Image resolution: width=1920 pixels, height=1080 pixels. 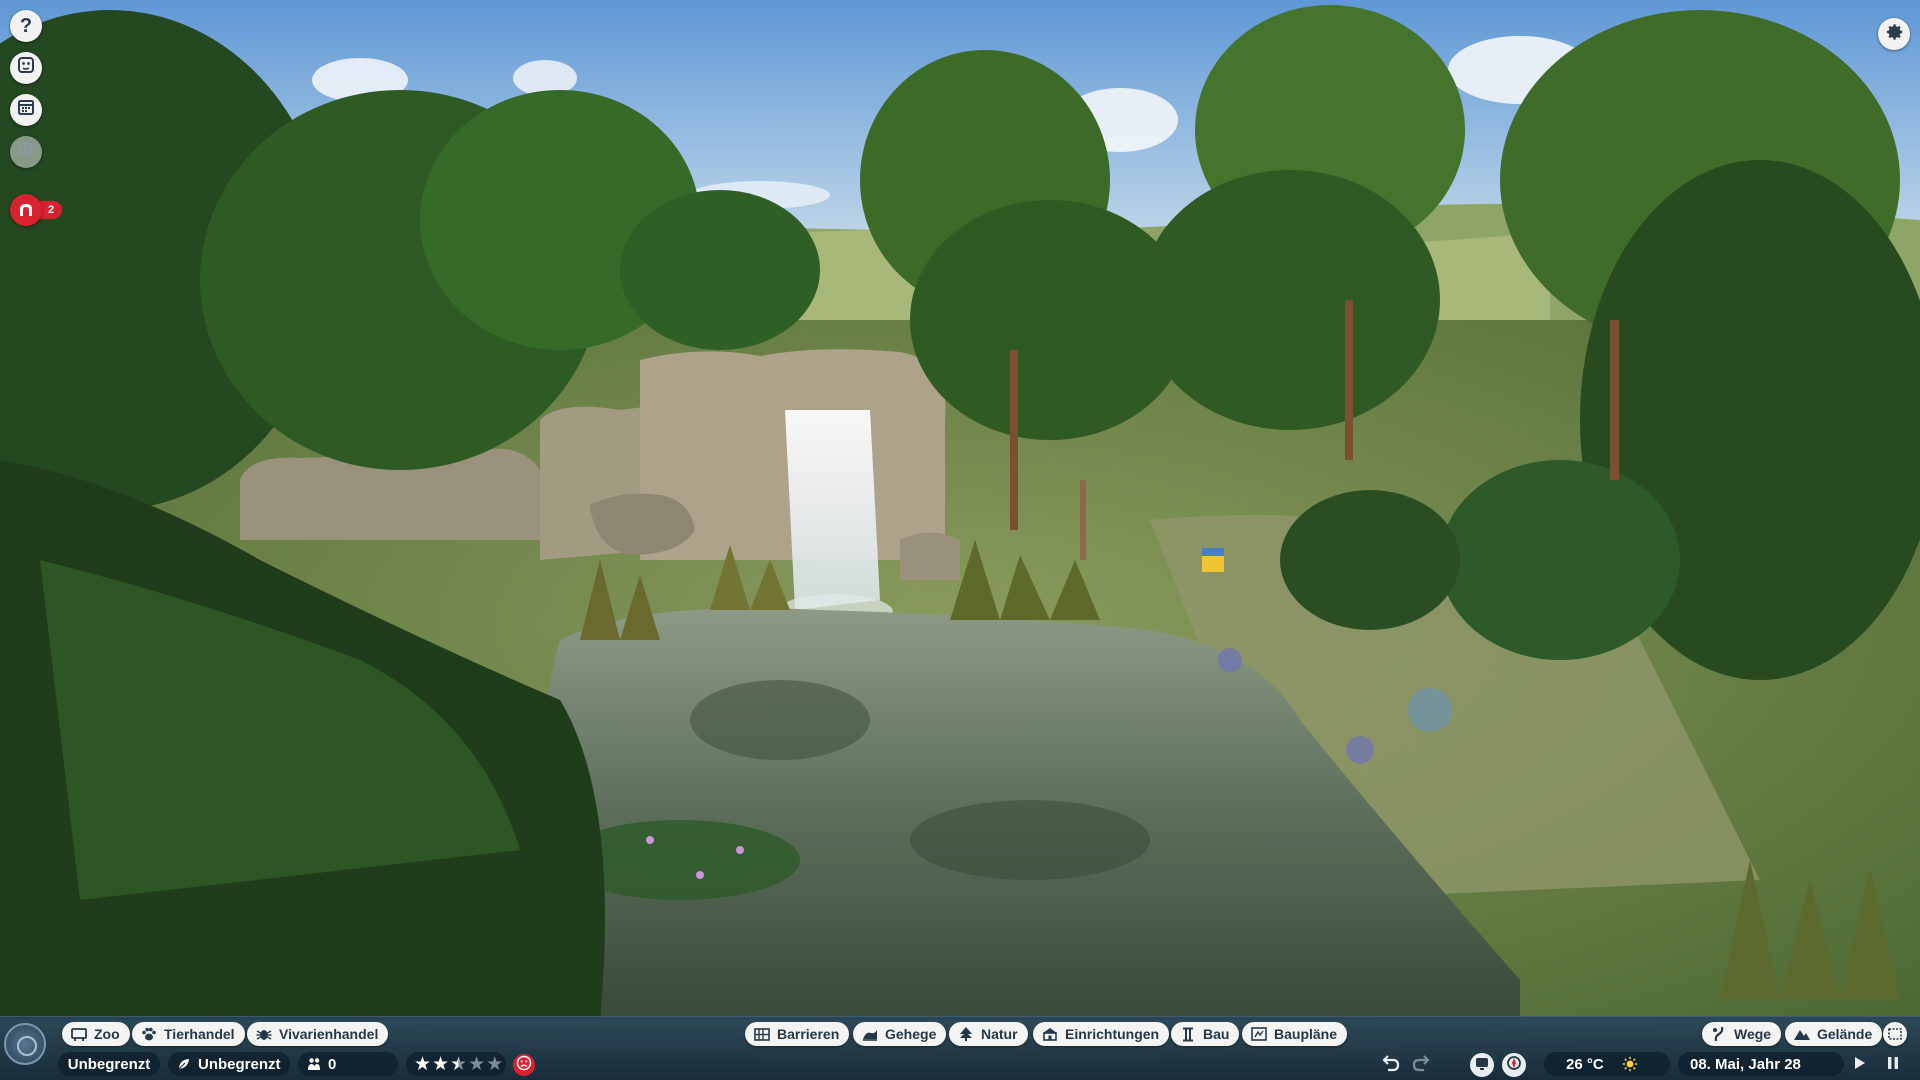 I want to click on guest-alert-icon, so click(x=26, y=210).